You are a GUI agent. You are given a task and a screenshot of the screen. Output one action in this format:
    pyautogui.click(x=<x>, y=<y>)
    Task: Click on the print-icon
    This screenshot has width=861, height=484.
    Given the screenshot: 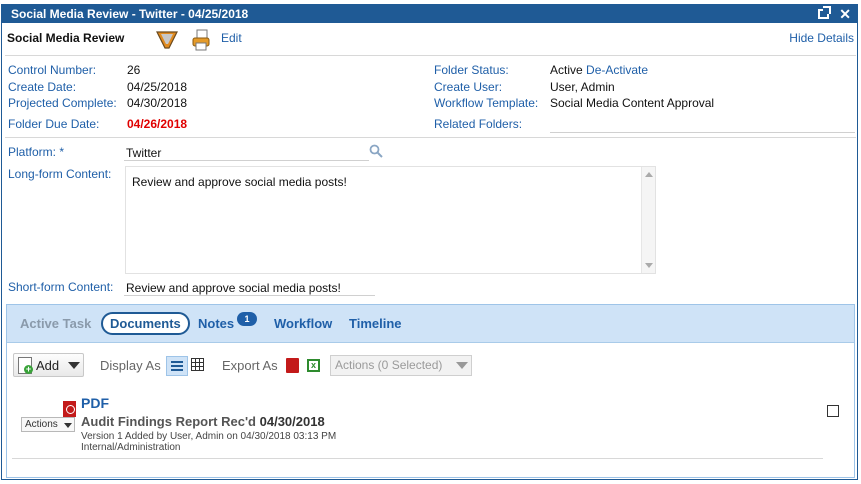 What is the action you would take?
    pyautogui.click(x=201, y=40)
    